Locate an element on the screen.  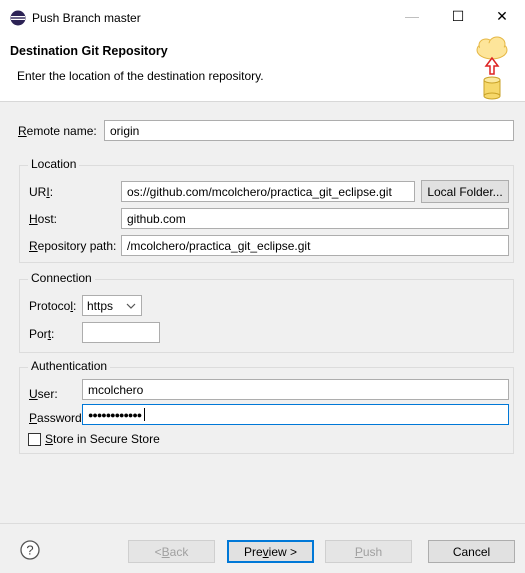
chevron-down-icon is located at coordinates (131, 306).